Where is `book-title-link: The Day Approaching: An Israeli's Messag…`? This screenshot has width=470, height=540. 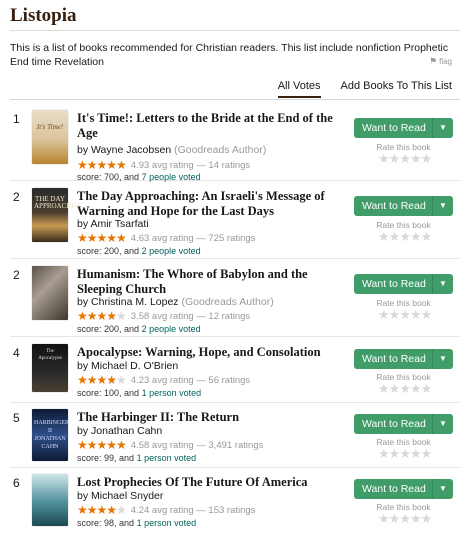 book-title-link: The Day Approaching: An Israeli's Messag… is located at coordinates (209, 204).